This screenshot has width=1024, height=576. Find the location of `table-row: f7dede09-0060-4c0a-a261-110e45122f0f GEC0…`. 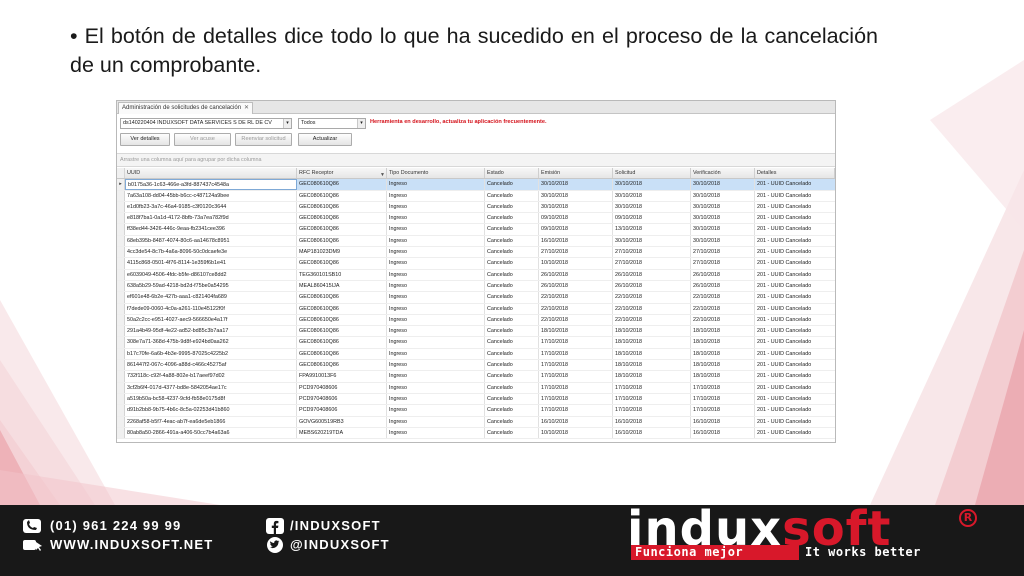

table-row: f7dede09-0060-4c0a-a261-110e45122f0f GEC0… is located at coordinates (476, 309).